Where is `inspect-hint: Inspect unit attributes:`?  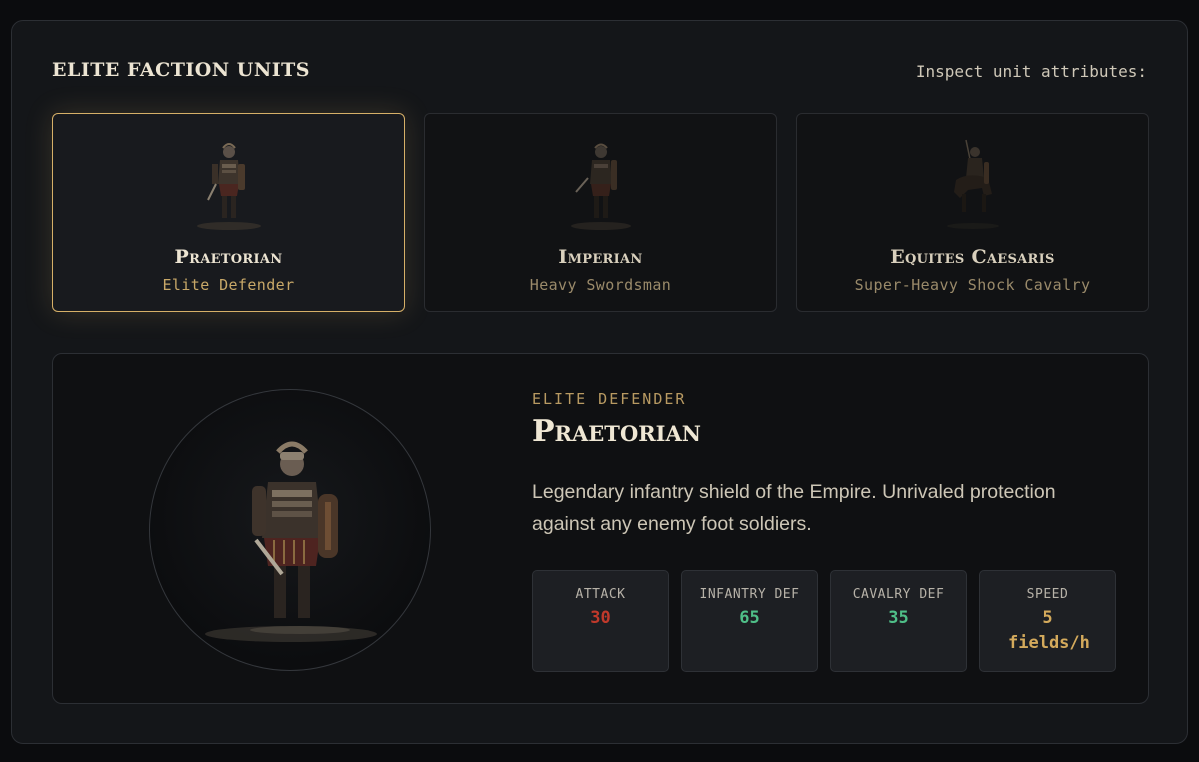
inspect-hint: Inspect unit attributes: is located at coordinates (1031, 71).